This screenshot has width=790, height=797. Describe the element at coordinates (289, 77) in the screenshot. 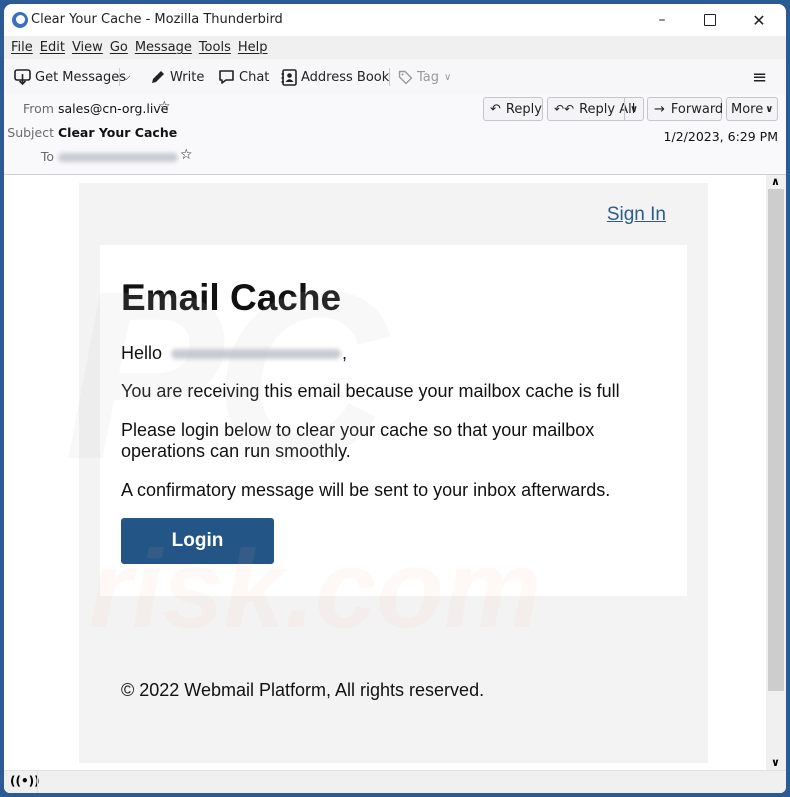

I see `address-book-icon` at that location.